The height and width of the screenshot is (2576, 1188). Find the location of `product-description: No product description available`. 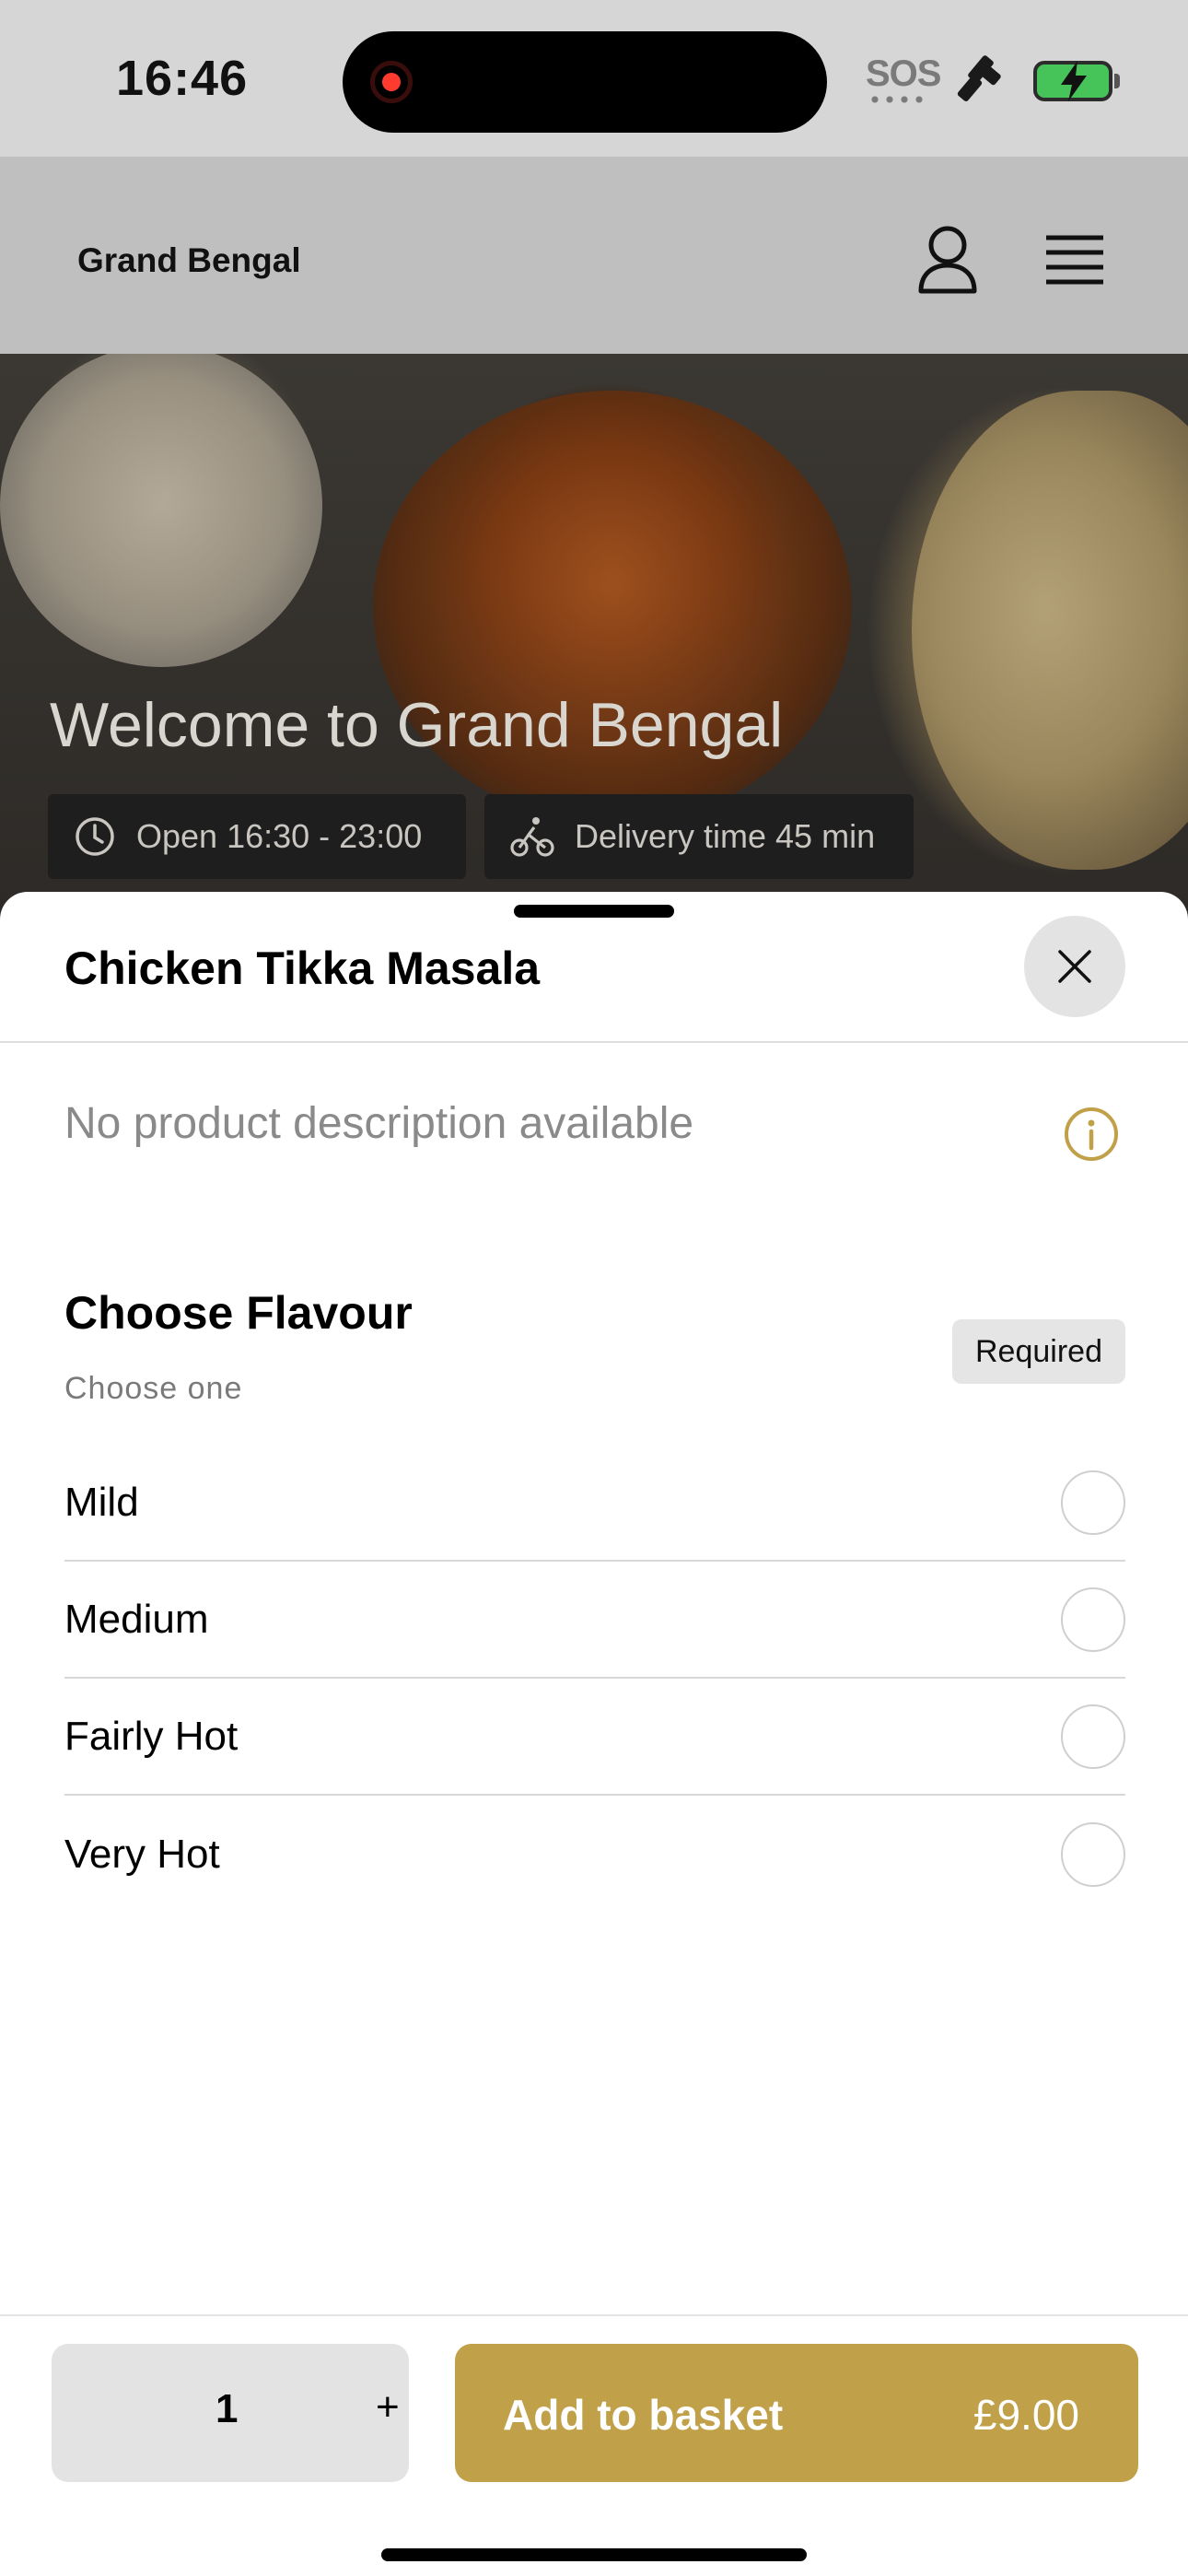

product-description: No product description available is located at coordinates (379, 1123).